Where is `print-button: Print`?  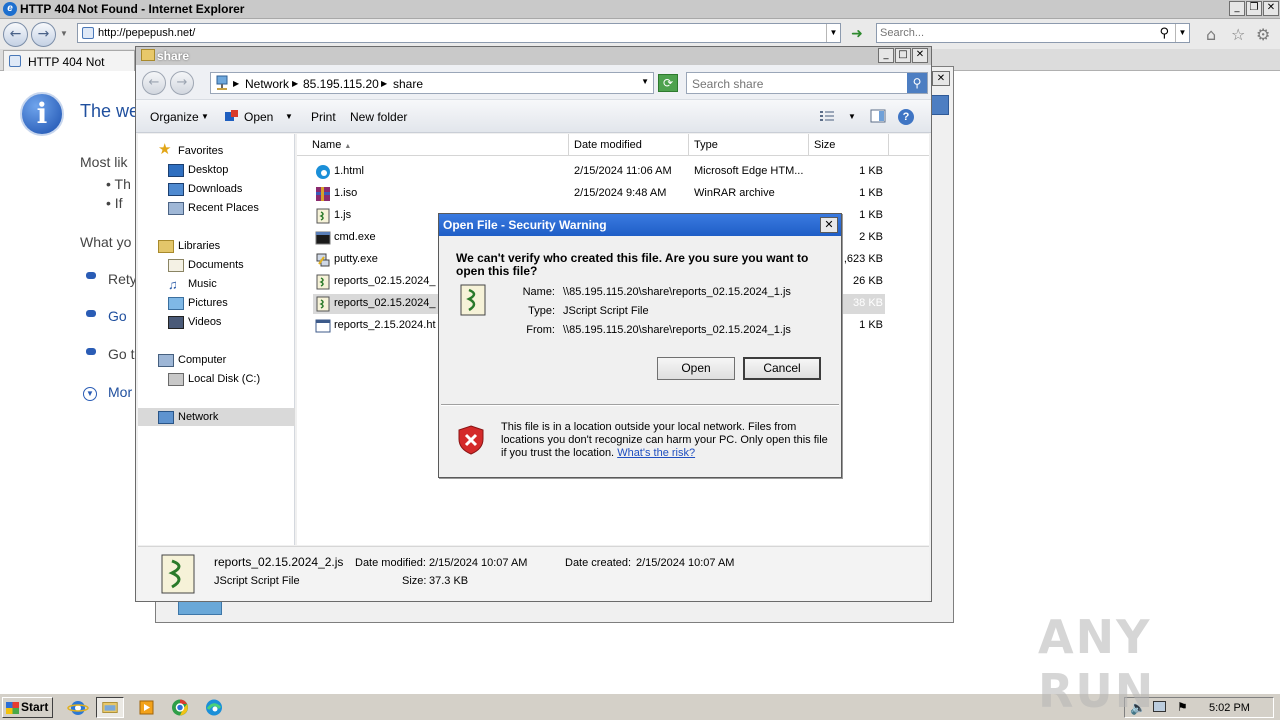
print-button: Print is located at coordinates (323, 117).